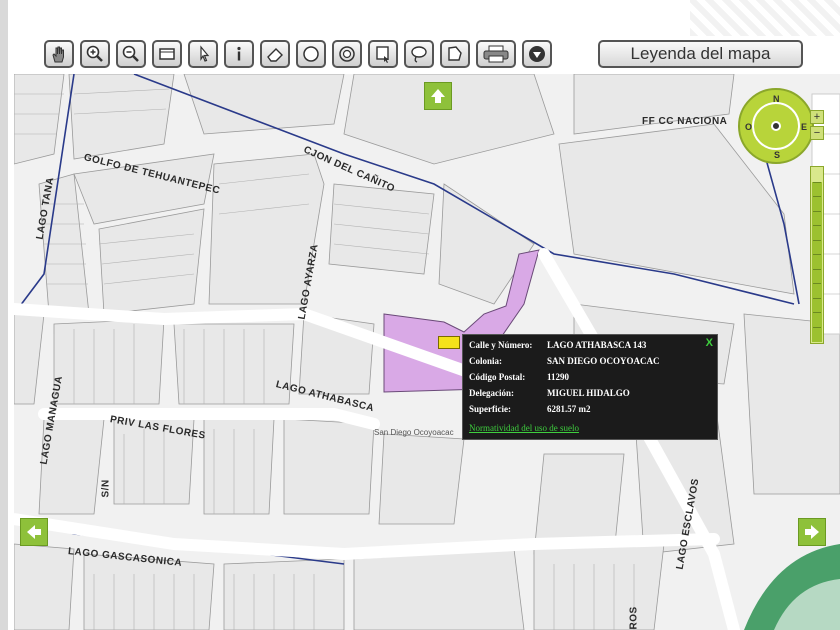 This screenshot has width=840, height=630. What do you see at coordinates (558, 345) in the screenshot?
I see `popup-row-address: Calle y Número: LAGO ATHABASCA 143` at bounding box center [558, 345].